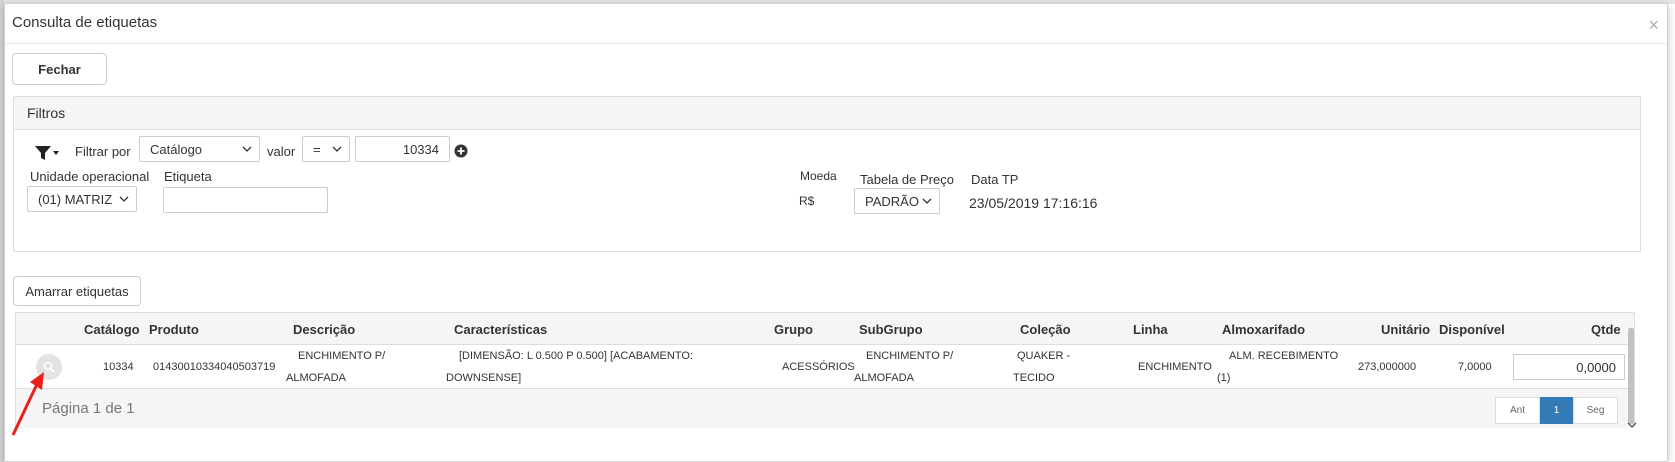  What do you see at coordinates (807, 201) in the screenshot?
I see `moeda-value: R$` at bounding box center [807, 201].